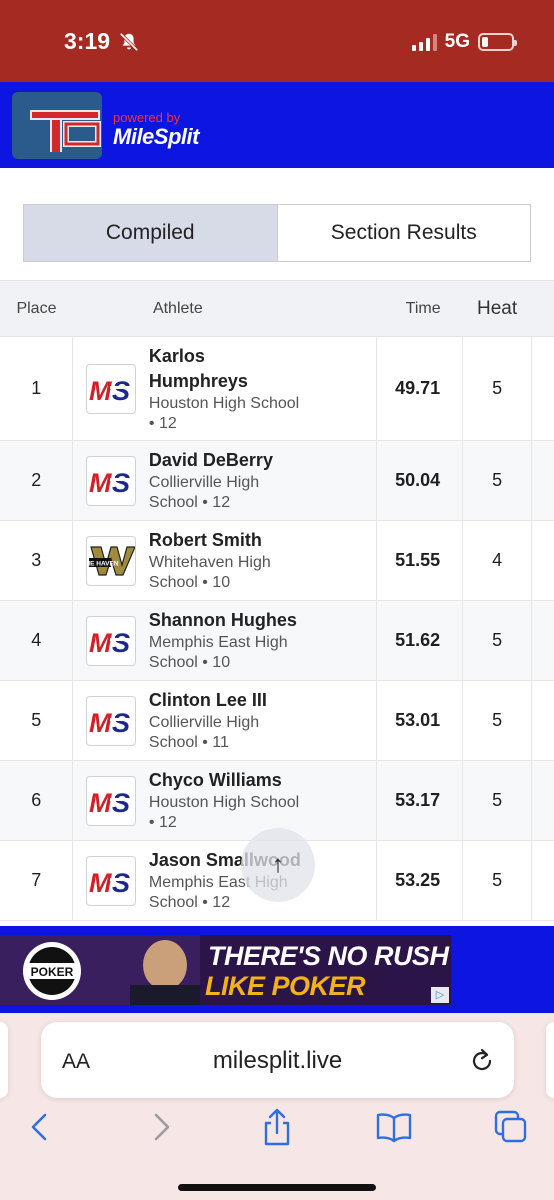 The height and width of the screenshot is (1200, 554). I want to click on chevron-right-icon, so click(162, 1127).